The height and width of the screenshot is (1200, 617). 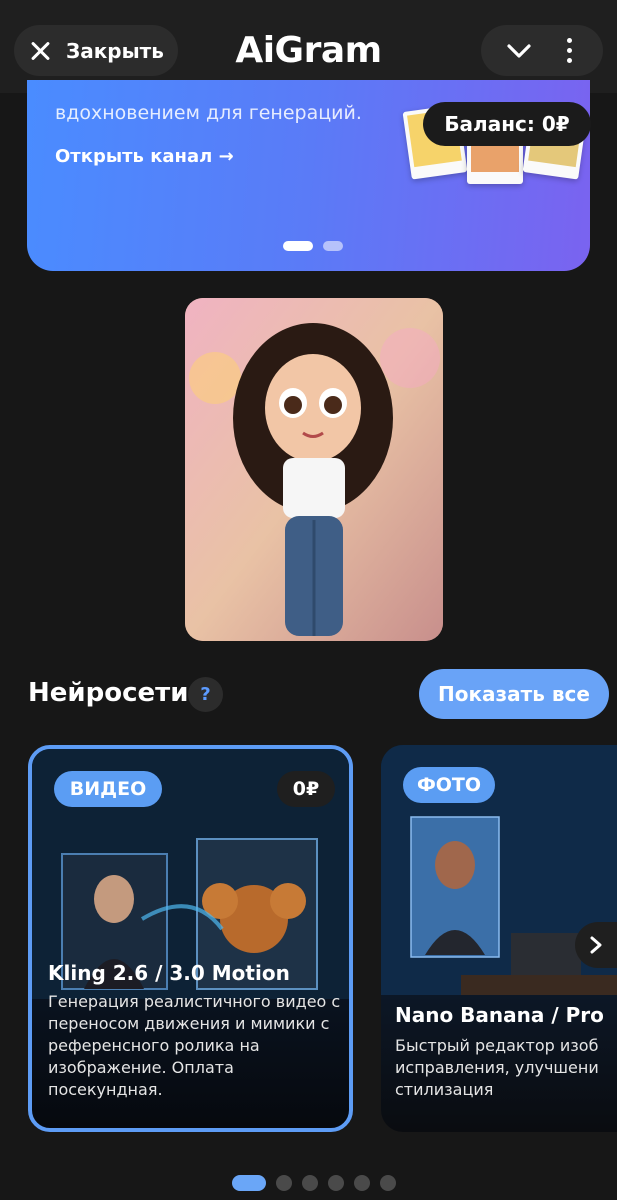 What do you see at coordinates (169, 973) in the screenshot?
I see `card-title: Kling 2.6 / 3.0 Motion` at bounding box center [169, 973].